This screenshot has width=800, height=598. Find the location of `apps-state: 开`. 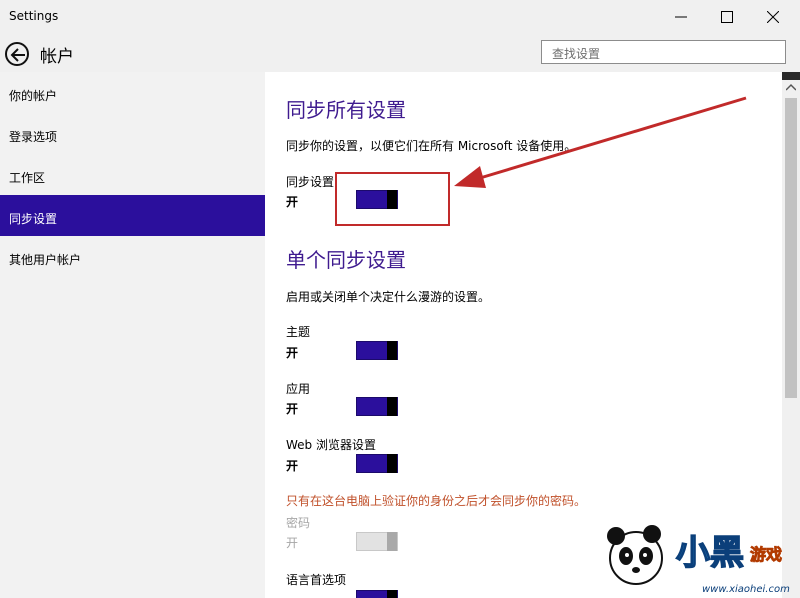

apps-state: 开 is located at coordinates (292, 409).